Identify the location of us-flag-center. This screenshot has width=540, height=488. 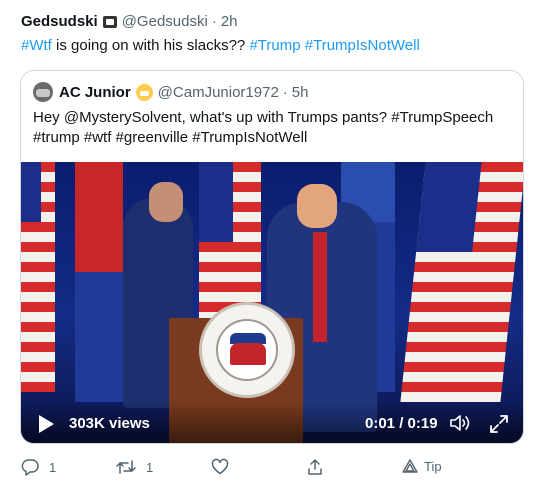
(230, 242).